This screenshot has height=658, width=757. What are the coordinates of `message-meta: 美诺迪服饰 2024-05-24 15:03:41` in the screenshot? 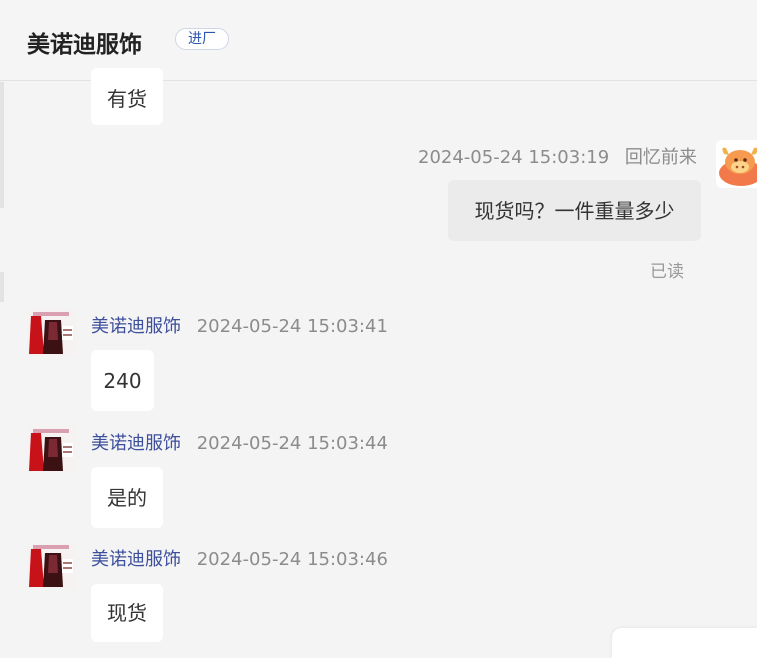 It's located at (239, 325).